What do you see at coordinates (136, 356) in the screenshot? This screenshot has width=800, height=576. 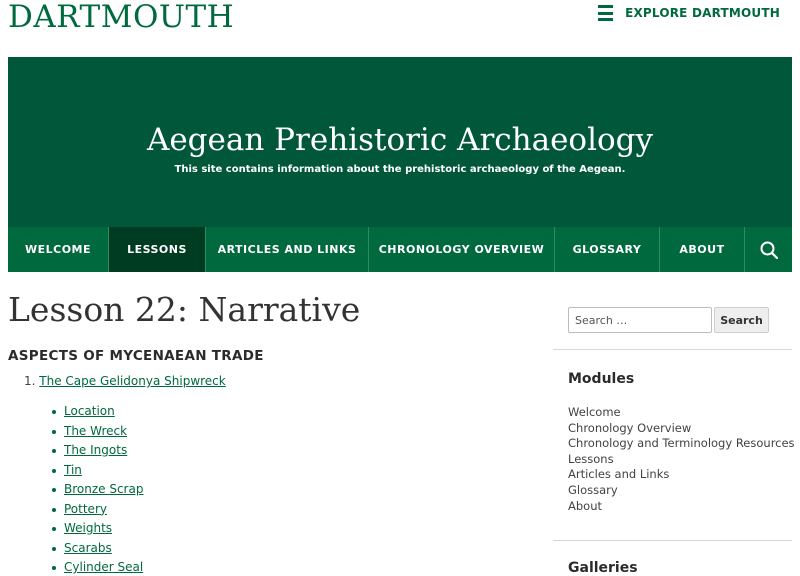 I see `section-heading: ASPECTS OF MYCENAEAN TRADE` at bounding box center [136, 356].